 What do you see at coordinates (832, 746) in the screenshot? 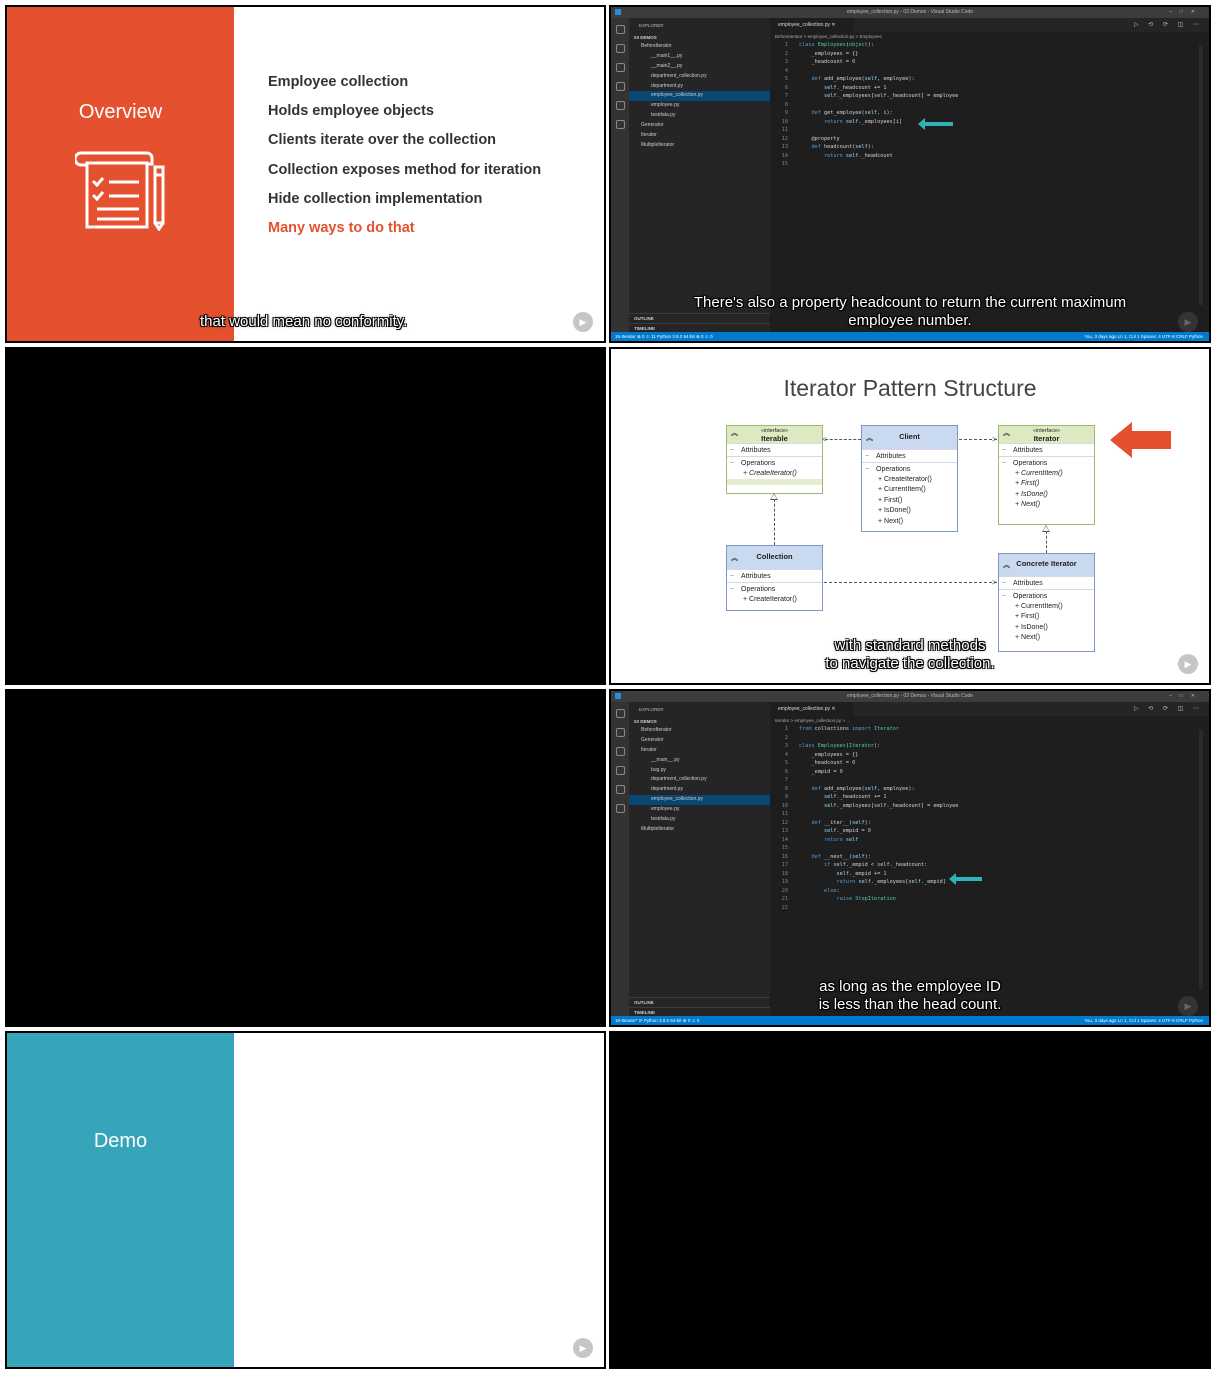
I see `code-line: 3 class Employees(Iterator):` at bounding box center [832, 746].